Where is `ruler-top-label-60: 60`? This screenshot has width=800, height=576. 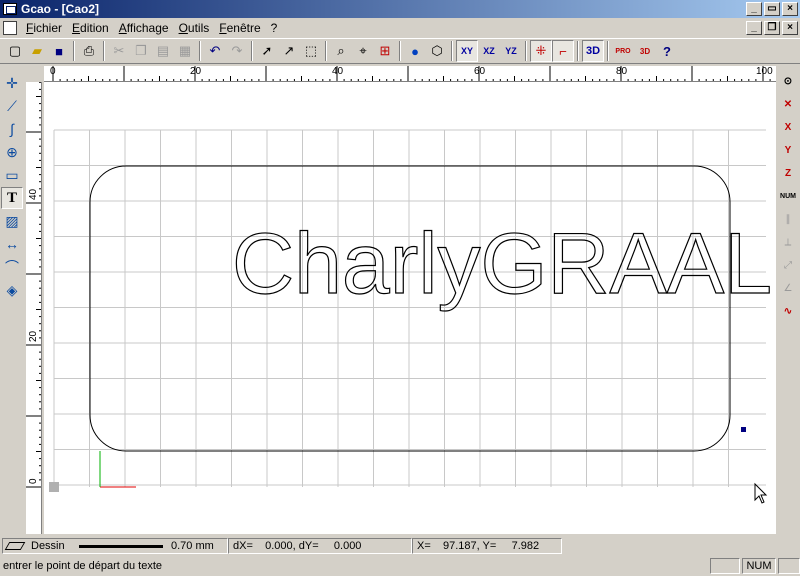 ruler-top-label-60: 60 is located at coordinates (480, 71).